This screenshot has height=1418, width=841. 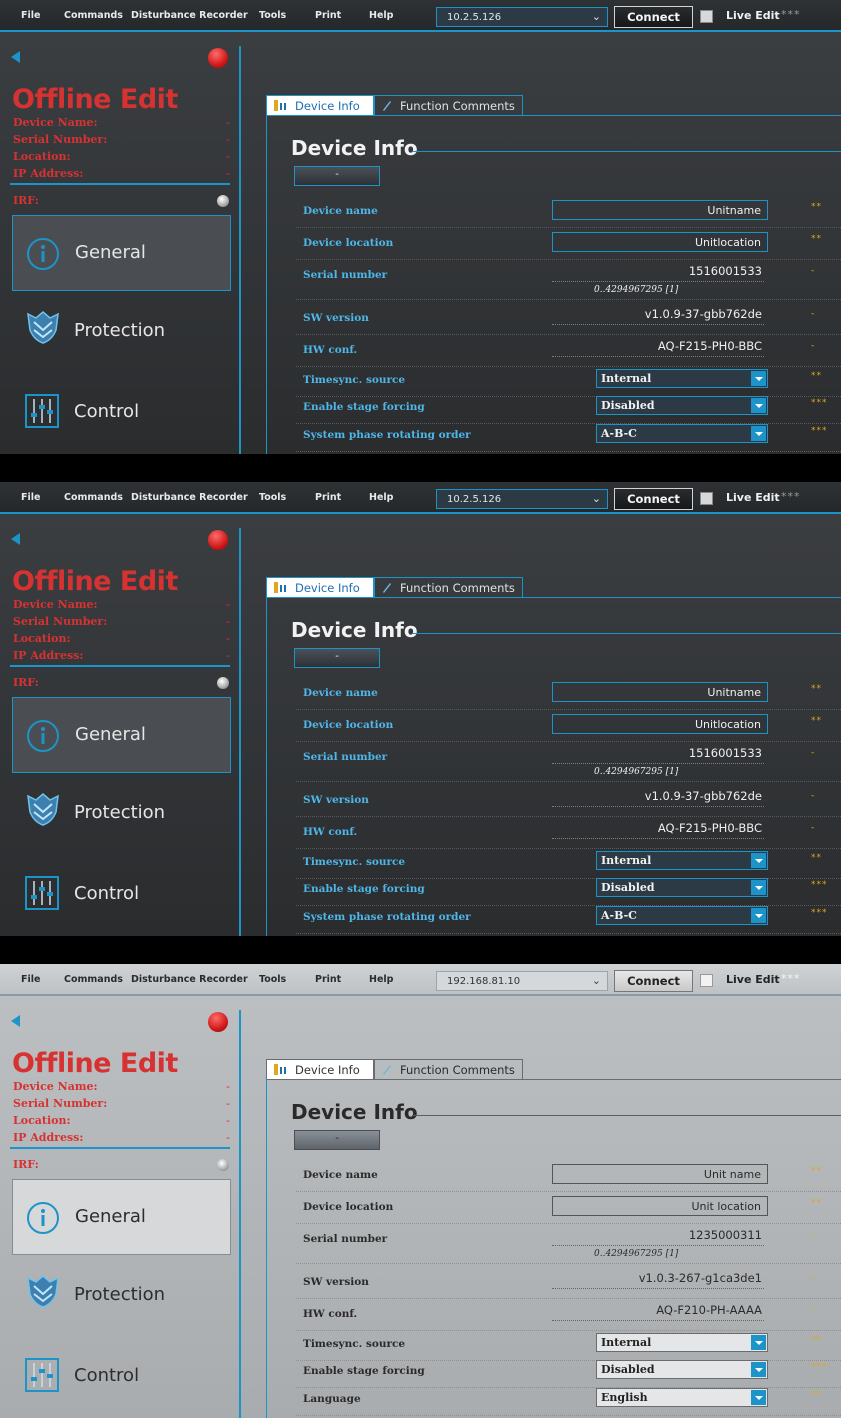 I want to click on setting-row: HW conf. AQ-F215-PH0-BBC -, so click(x=568, y=835).